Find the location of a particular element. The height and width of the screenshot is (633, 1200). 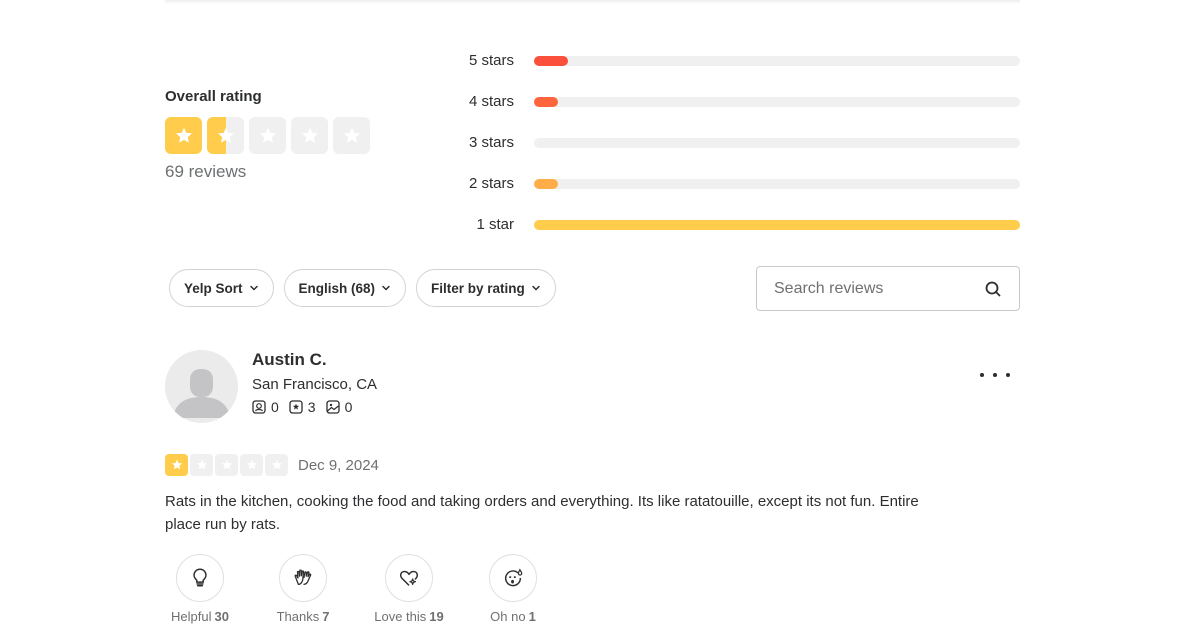

sort-dropdown: Yelp Sort is located at coordinates (221, 288).